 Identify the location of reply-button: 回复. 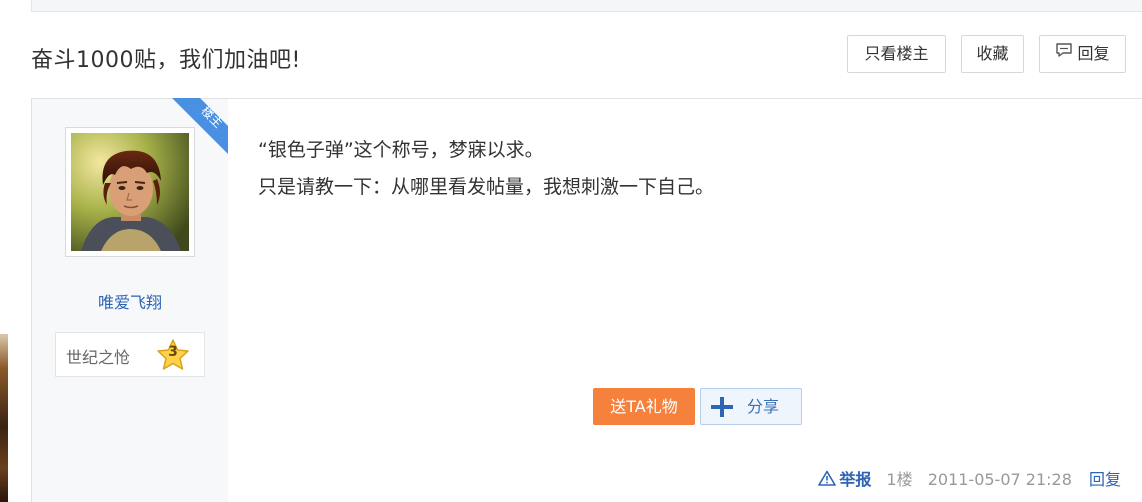
(1082, 54).